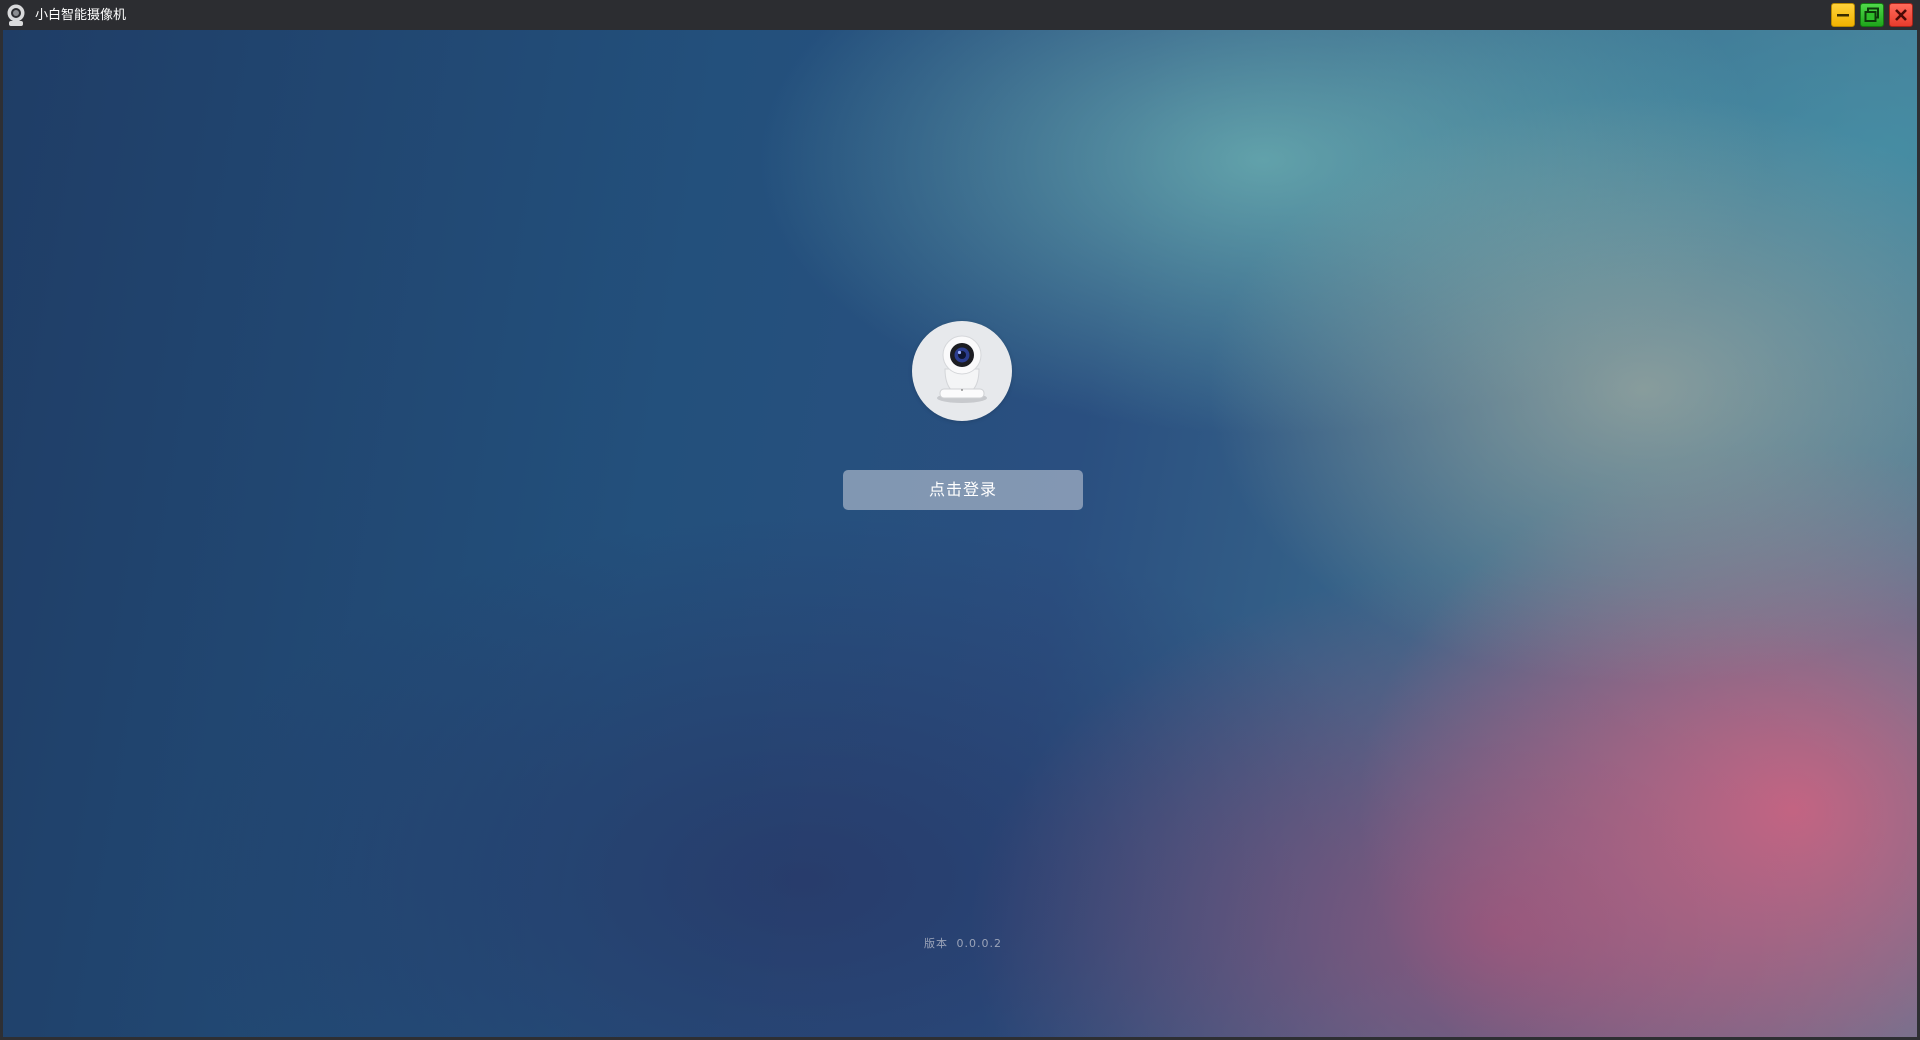  I want to click on maximize-button, so click(1872, 15).